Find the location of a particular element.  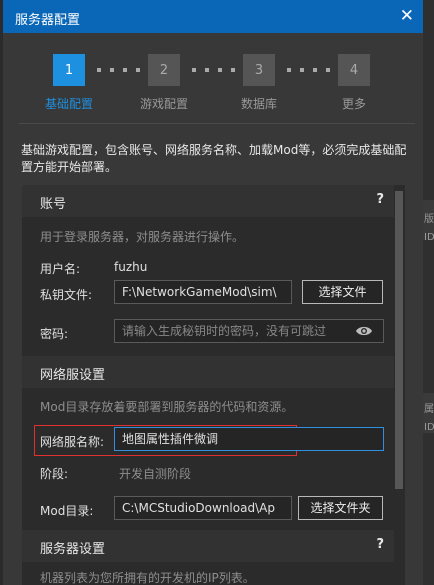

stage-value: 开发自测阶段 is located at coordinates (155, 474).